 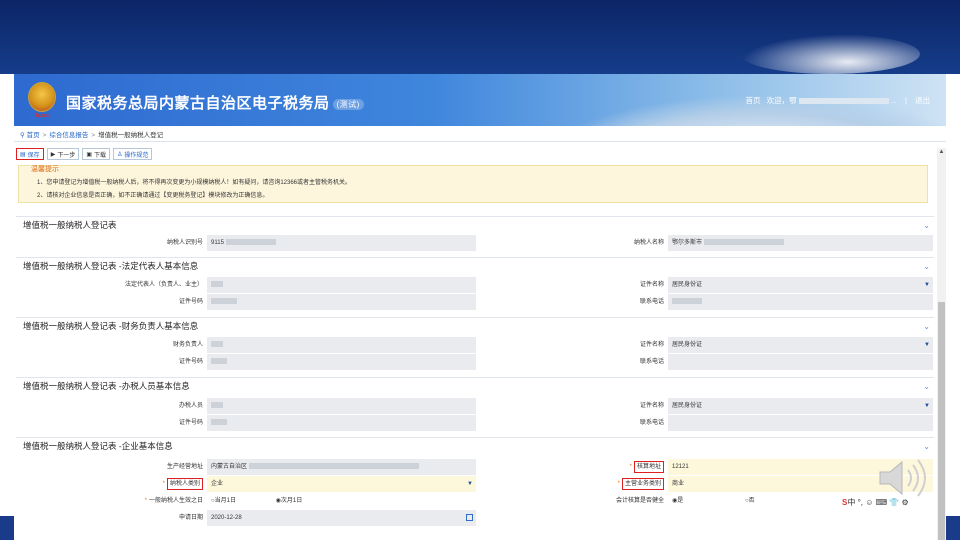 I want to click on taxpayer-type-value: 企业, so click(x=217, y=484).